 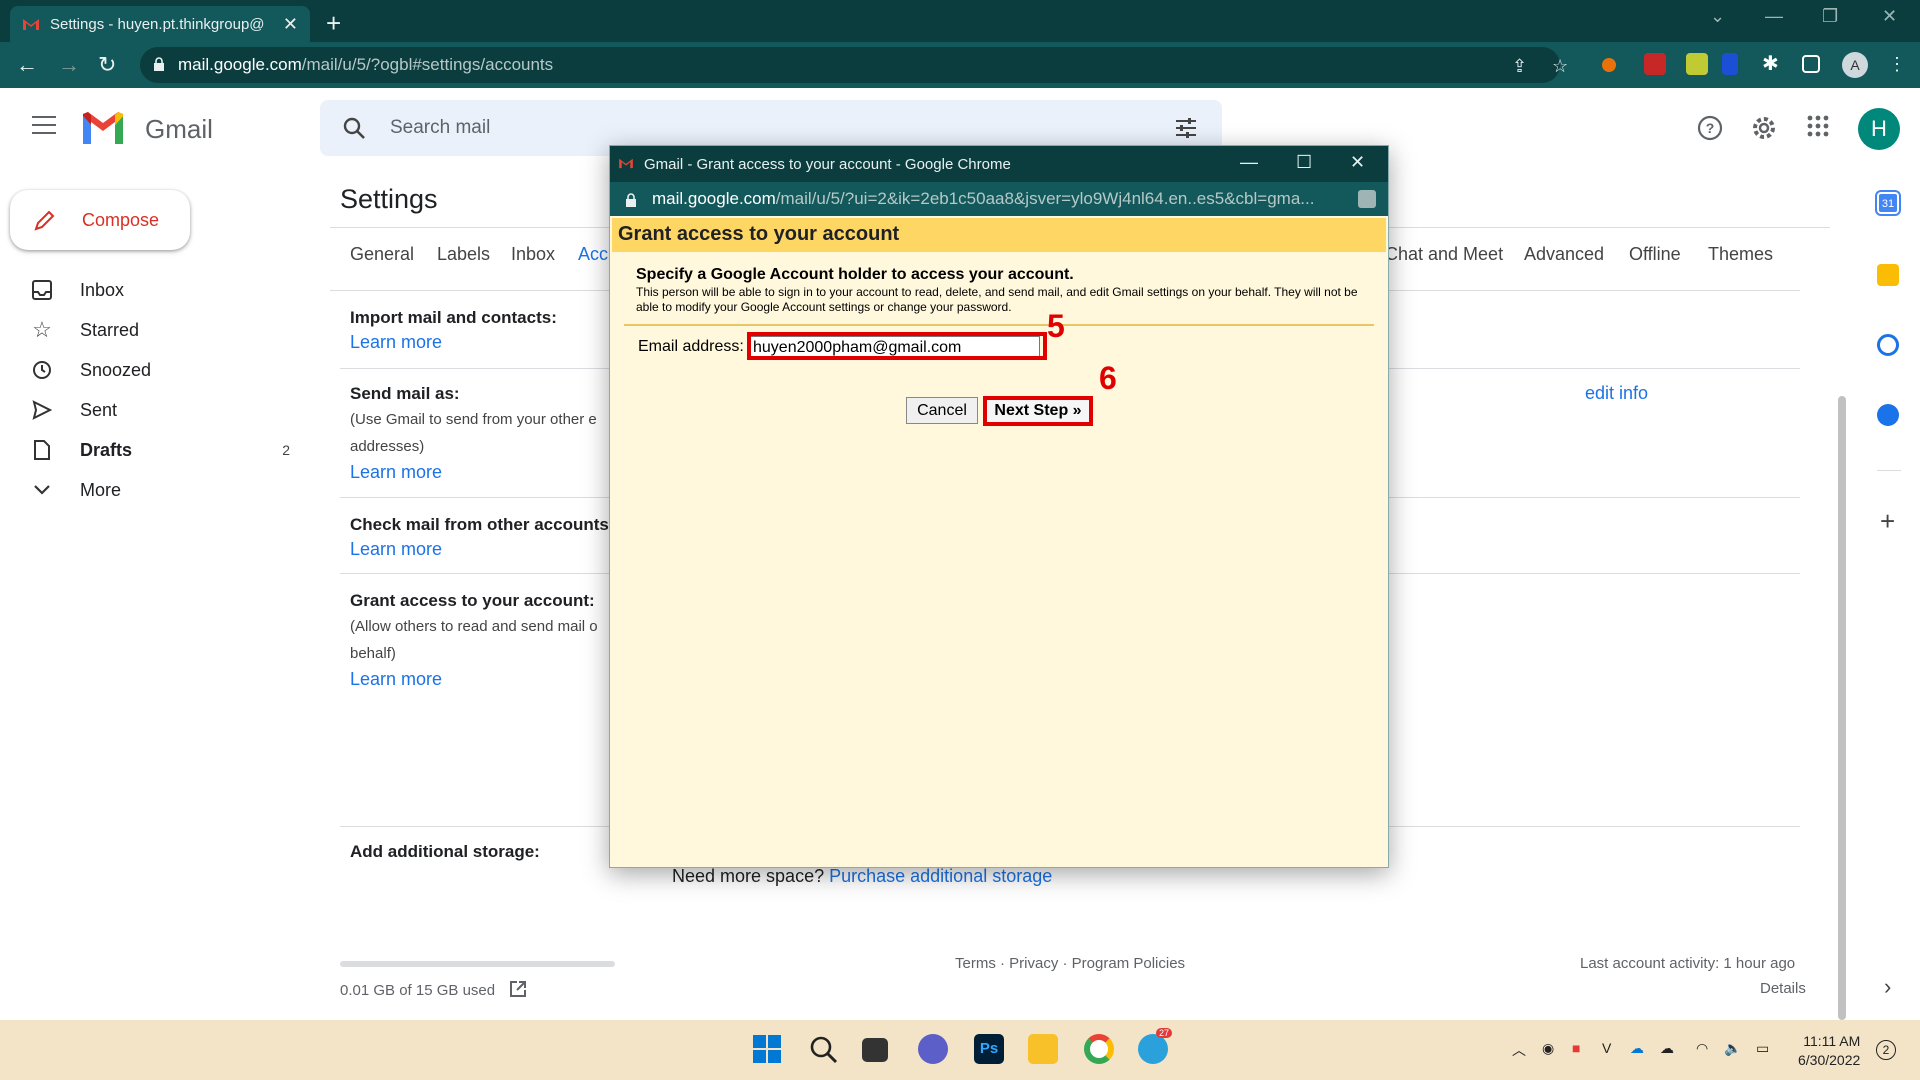 What do you see at coordinates (1830, 16) in the screenshot?
I see `maximize-icon: ❐` at bounding box center [1830, 16].